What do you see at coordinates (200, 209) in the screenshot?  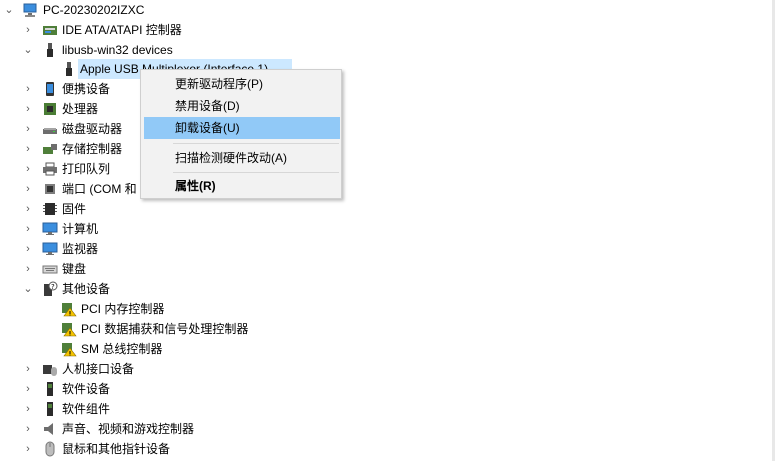 I see `tree-item-firmware: › 固件` at bounding box center [200, 209].